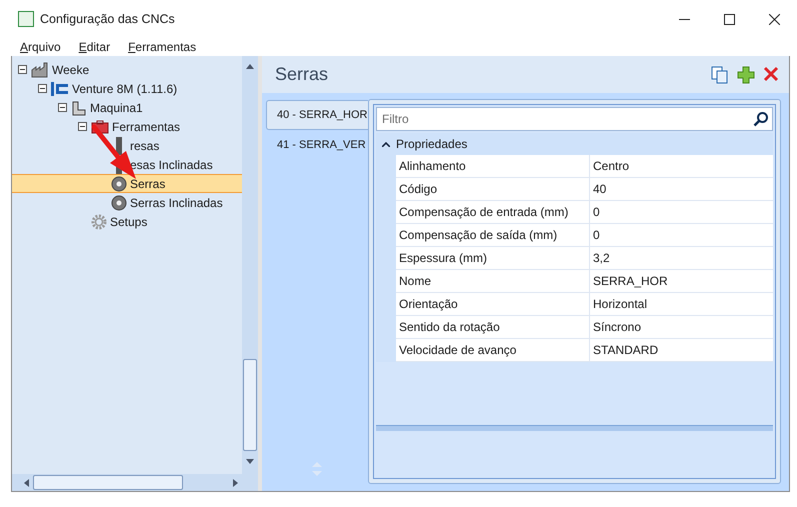 This screenshot has height=507, width=797. What do you see at coordinates (250, 461) in the screenshot?
I see `scroll-down-icon` at bounding box center [250, 461].